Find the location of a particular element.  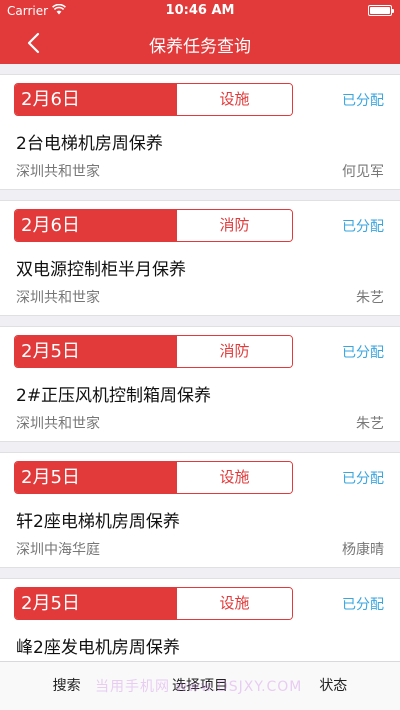

battery-icon is located at coordinates (381, 10).